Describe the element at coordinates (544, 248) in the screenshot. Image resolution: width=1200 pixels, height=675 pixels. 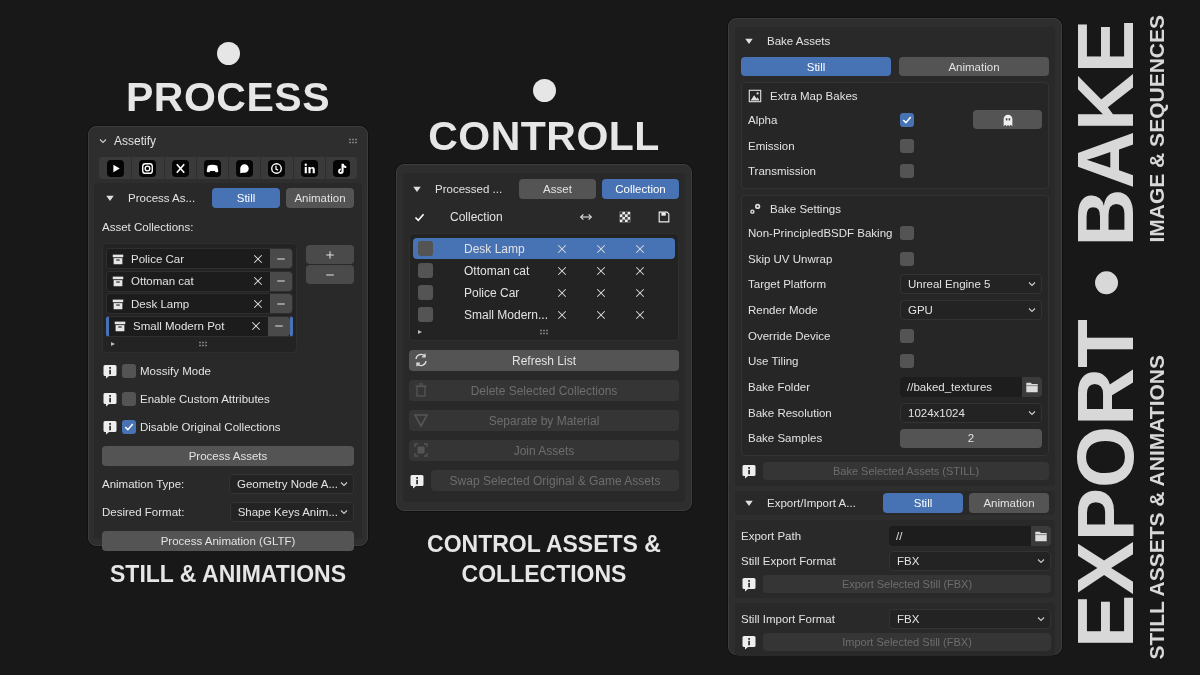
I see `list-row: Desk Lamp` at that location.